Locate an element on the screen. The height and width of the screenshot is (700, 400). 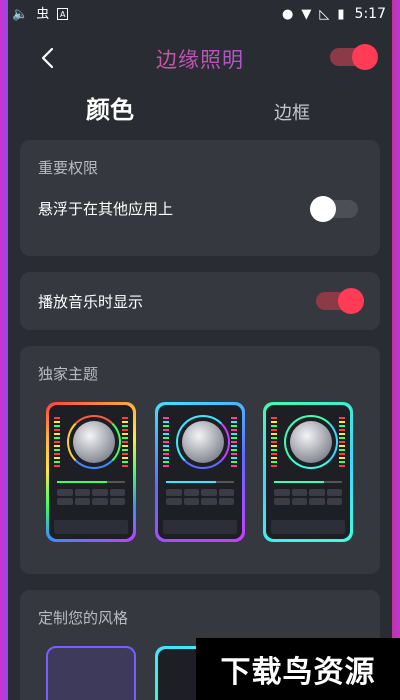
show-on-music-toggle is located at coordinates (340, 301).